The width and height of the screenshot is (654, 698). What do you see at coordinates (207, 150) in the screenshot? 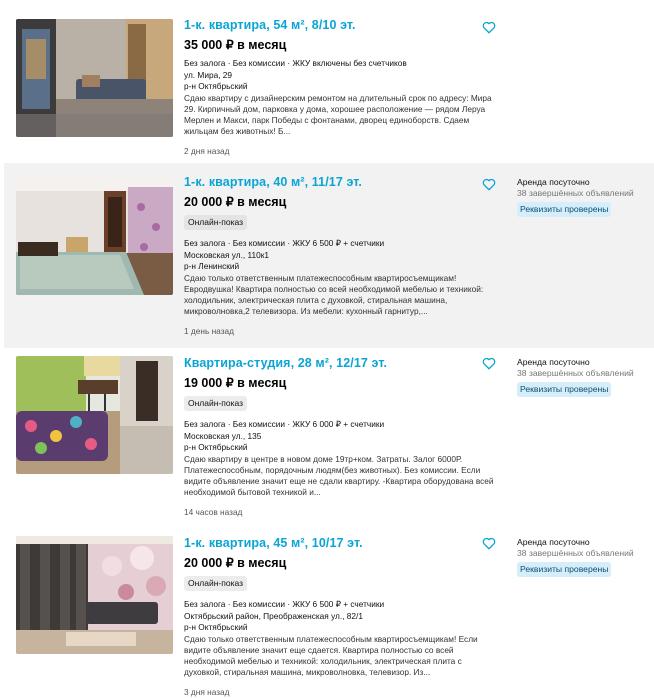
I see `listing-time: 2 дня назад` at bounding box center [207, 150].